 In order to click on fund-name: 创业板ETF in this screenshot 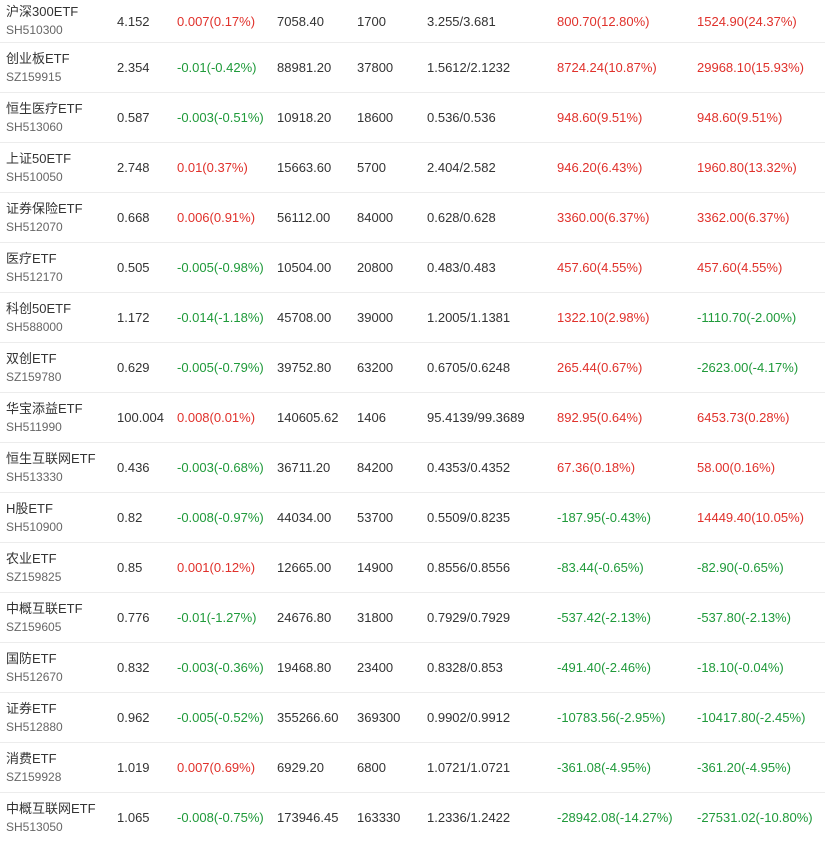, I will do `click(58, 58)`.